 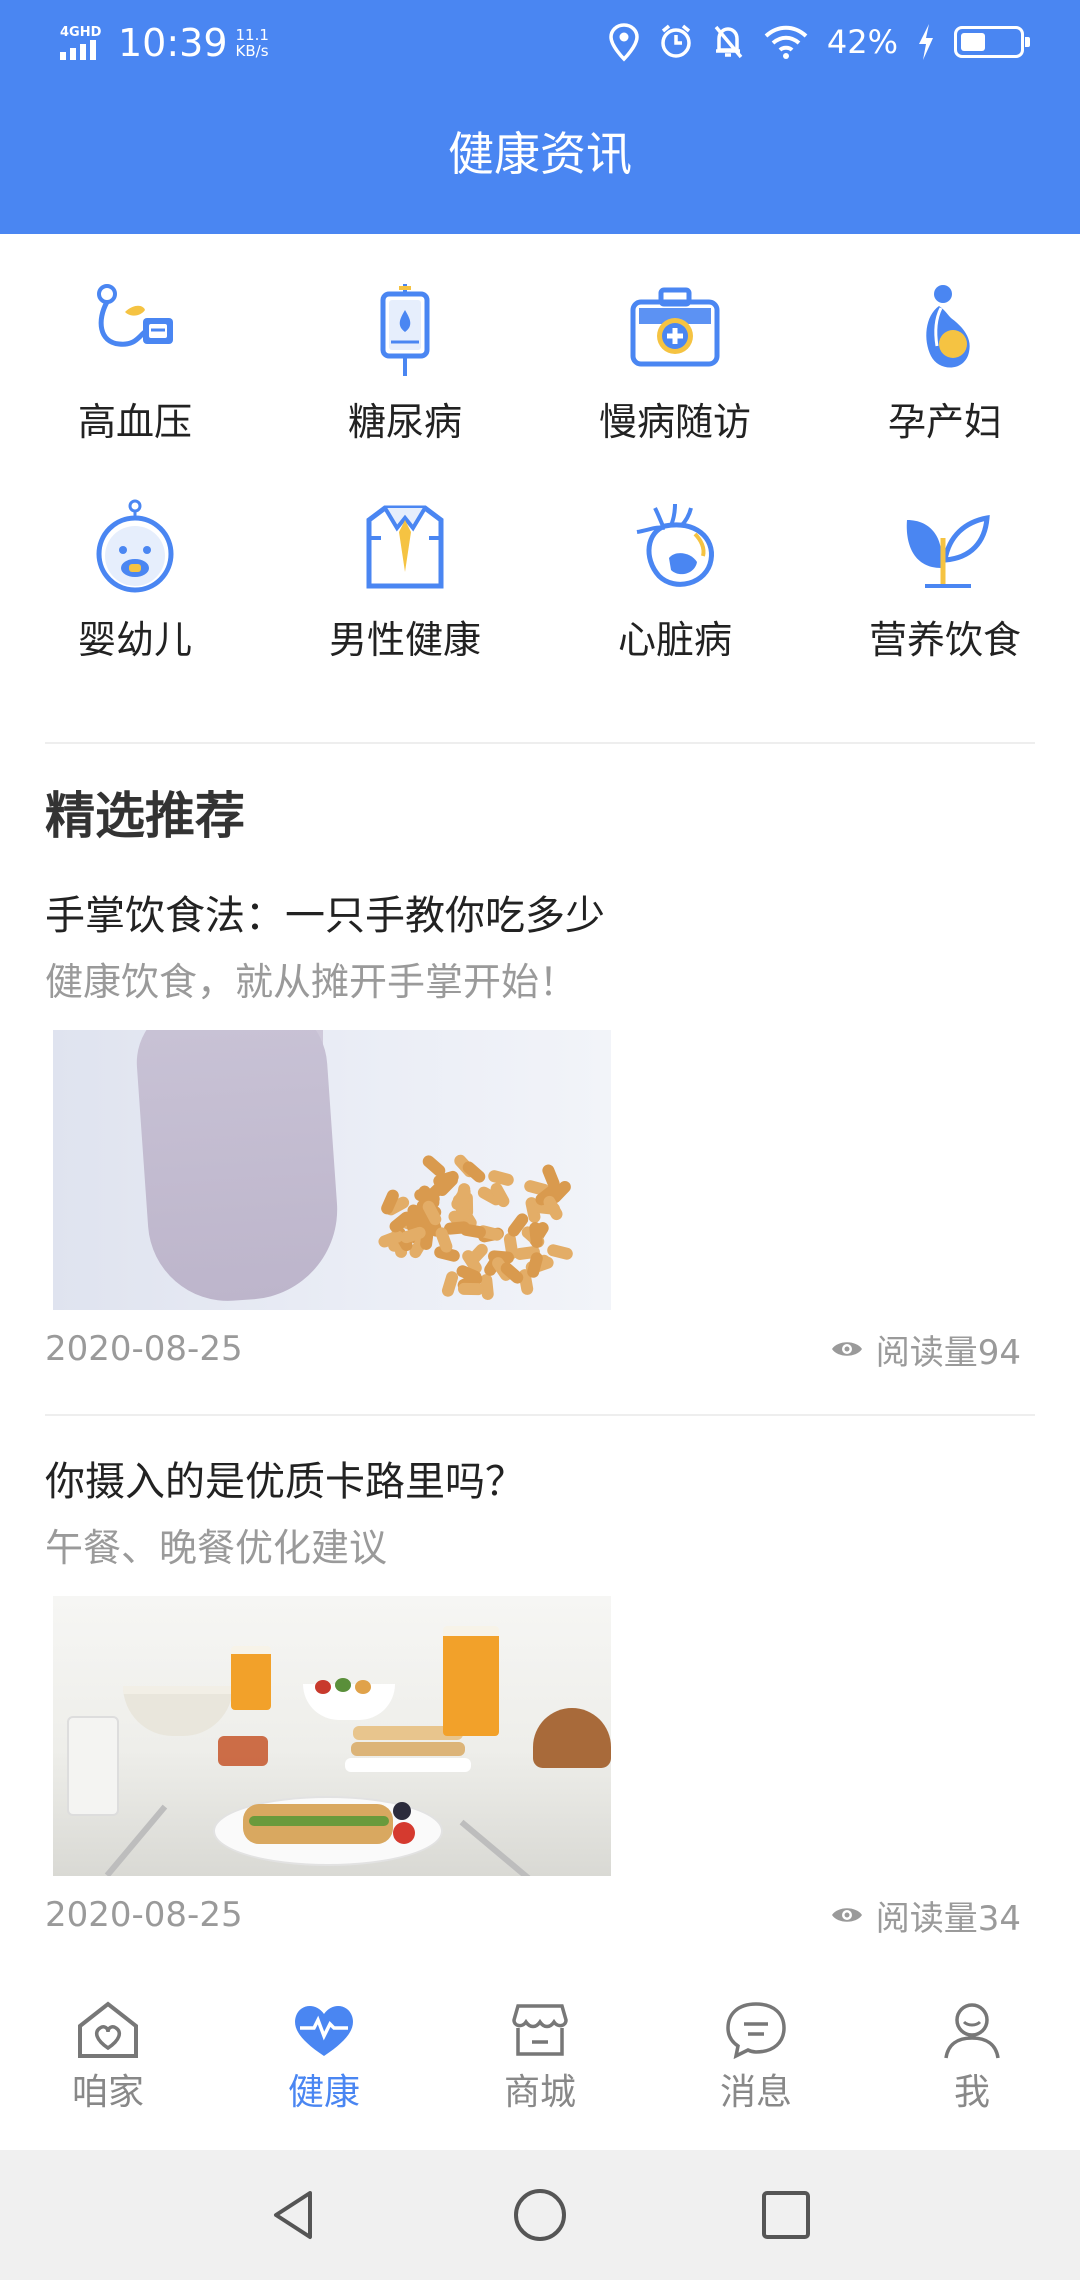 What do you see at coordinates (81, 32) in the screenshot?
I see `network-type: 4GHD` at bounding box center [81, 32].